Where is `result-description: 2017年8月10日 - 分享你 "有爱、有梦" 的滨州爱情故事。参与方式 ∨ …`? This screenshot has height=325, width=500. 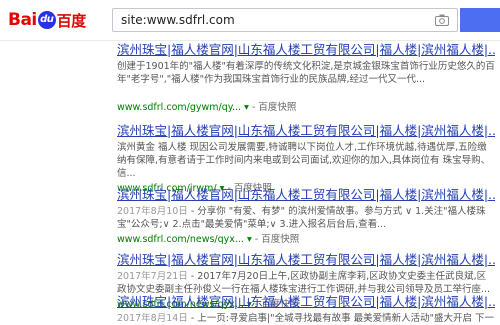 result-description: 2017年8月10日 - 分享你 "有爱、有梦" 的滨州爱情故事。参与方式 ∨ … is located at coordinates (306, 218).